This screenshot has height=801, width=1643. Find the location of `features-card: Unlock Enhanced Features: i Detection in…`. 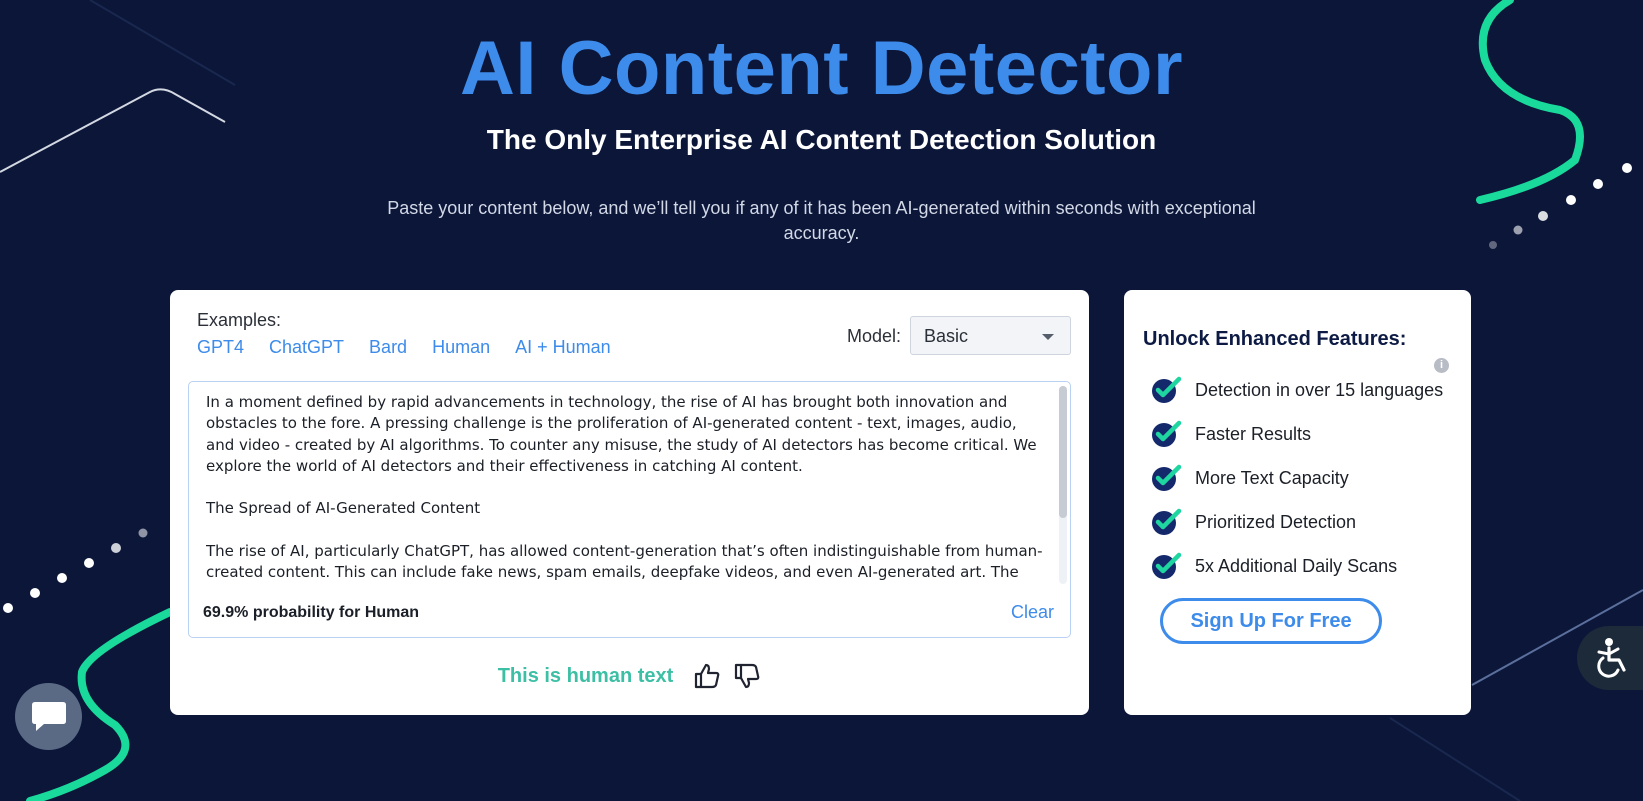

features-card: Unlock Enhanced Features: i Detection in… is located at coordinates (1297, 502).